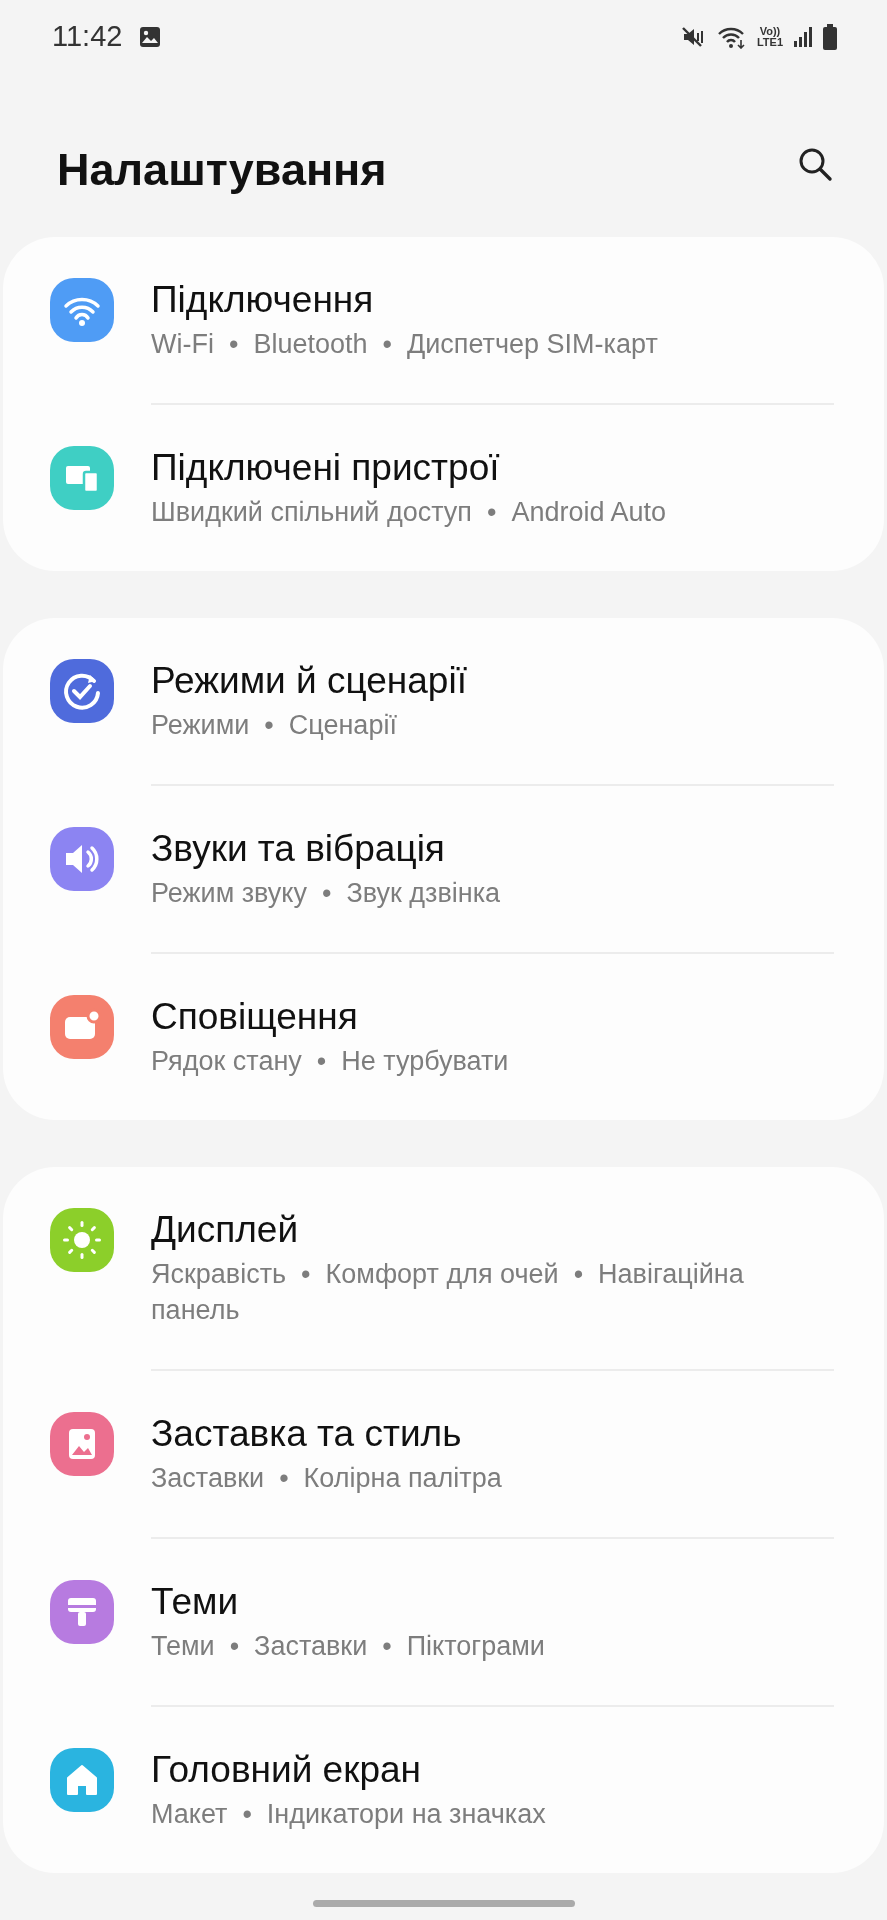 The image size is (887, 1920). I want to click on page-title: Налаштування, so click(222, 169).